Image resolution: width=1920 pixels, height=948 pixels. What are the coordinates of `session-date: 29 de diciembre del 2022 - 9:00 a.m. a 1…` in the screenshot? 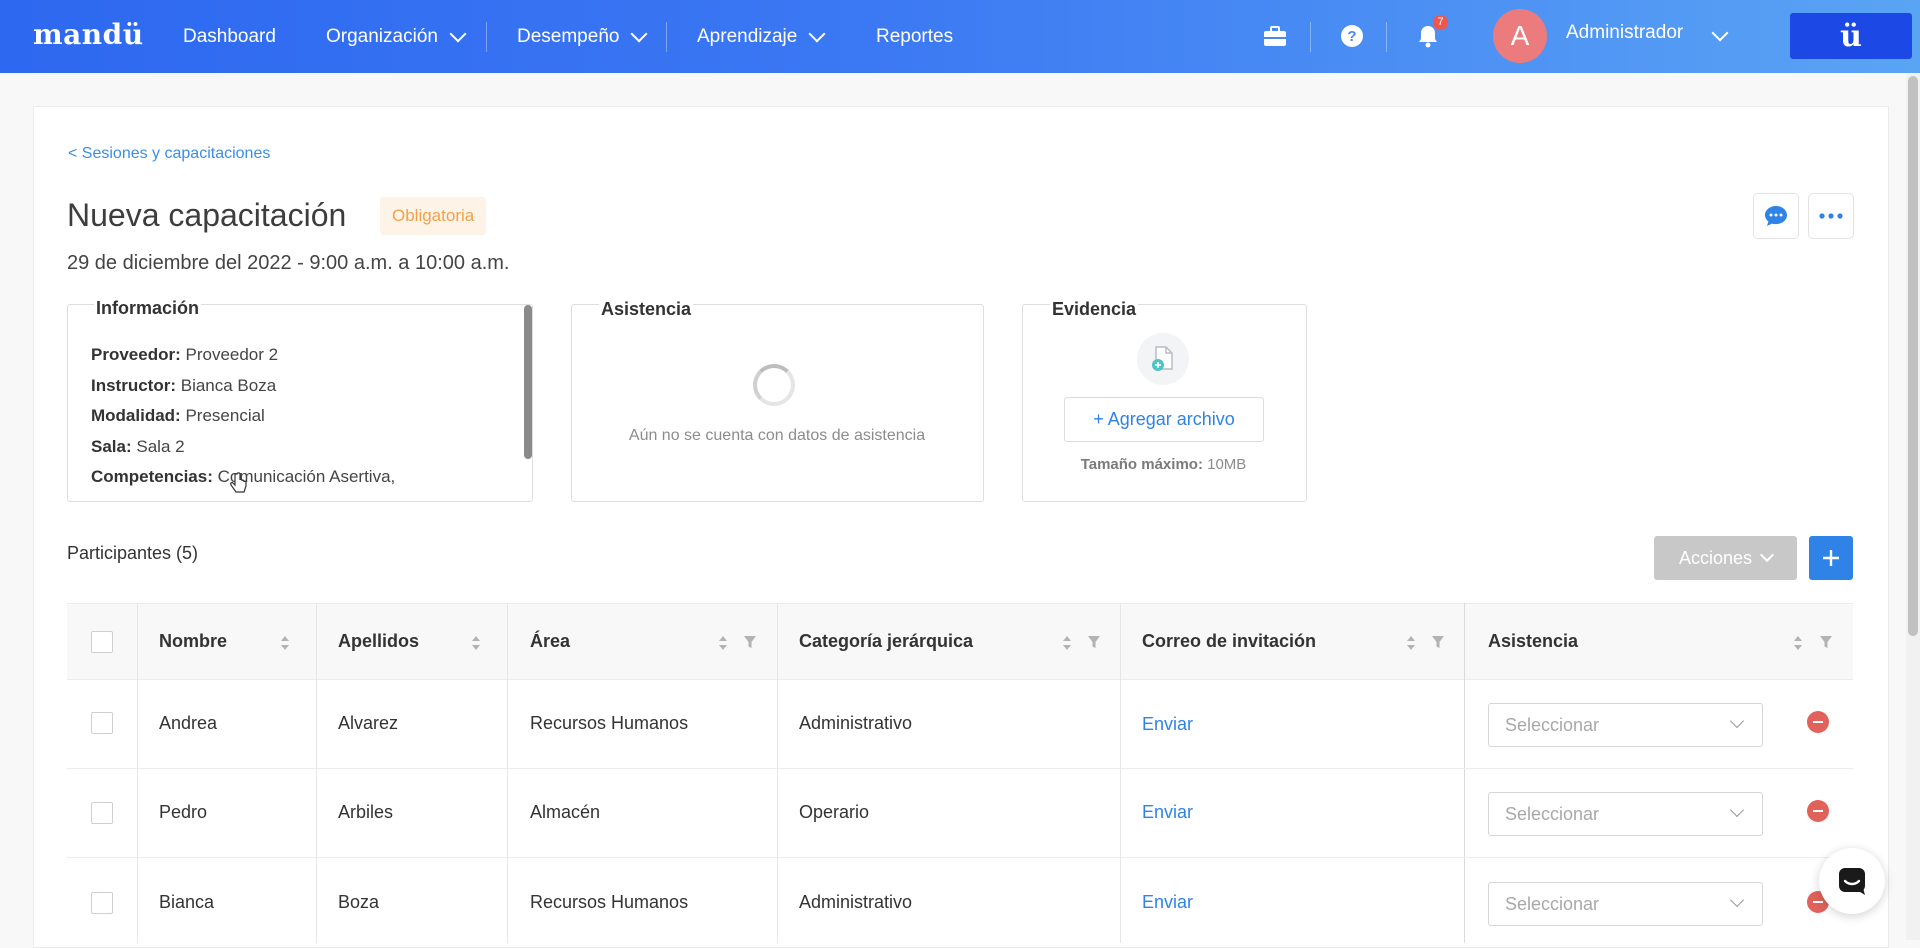 It's located at (288, 263).